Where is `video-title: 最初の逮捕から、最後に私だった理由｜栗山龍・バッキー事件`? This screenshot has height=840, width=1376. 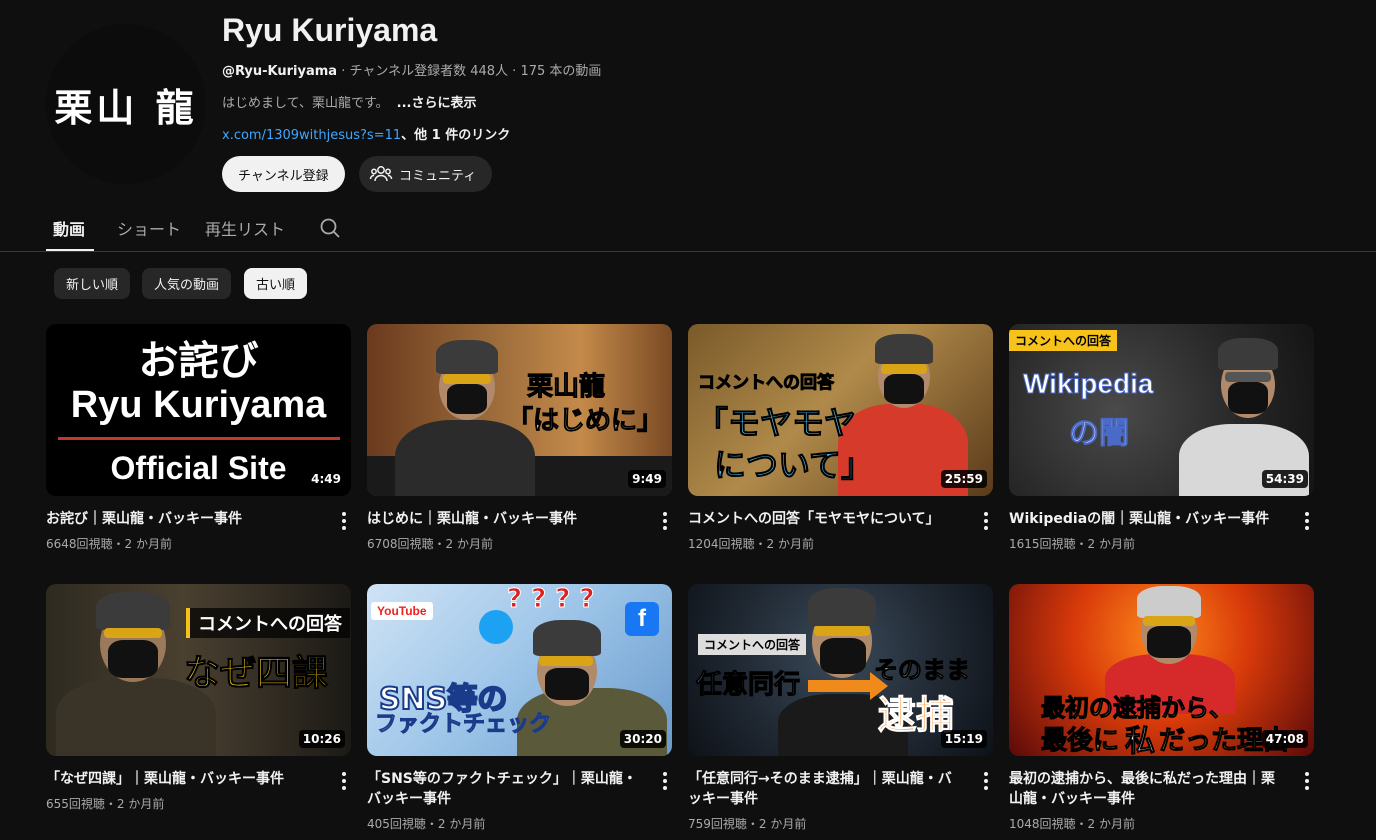
video-title: 最初の逮捕から、最後に私だった理由｜栗山龍・バッキー事件 is located at coordinates (1145, 789).